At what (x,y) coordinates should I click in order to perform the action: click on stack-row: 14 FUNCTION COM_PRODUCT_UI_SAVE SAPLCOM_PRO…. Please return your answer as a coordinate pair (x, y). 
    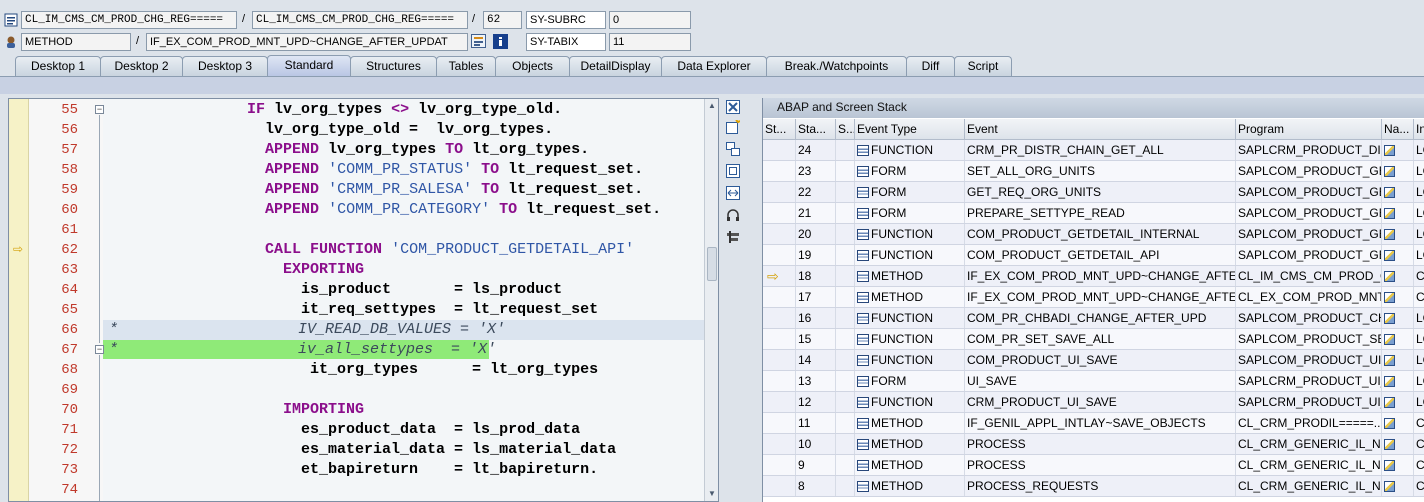
    Looking at the image, I should click on (1093, 360).